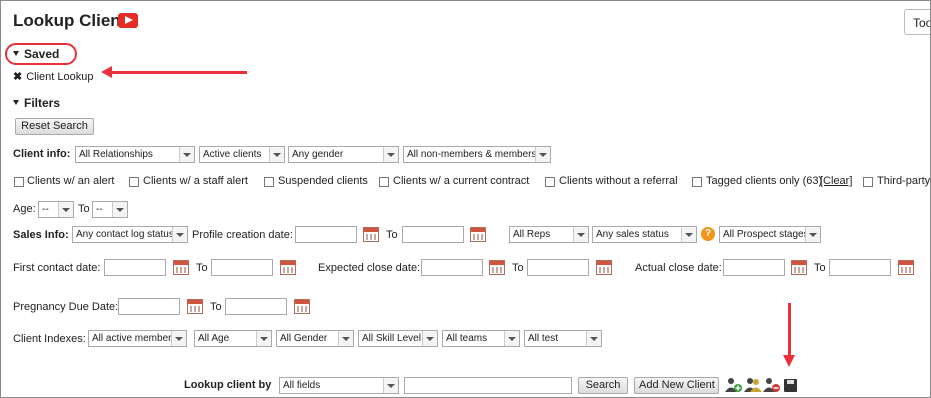 The width and height of the screenshot is (931, 398). I want to click on add-to-group-icon, so click(734, 385).